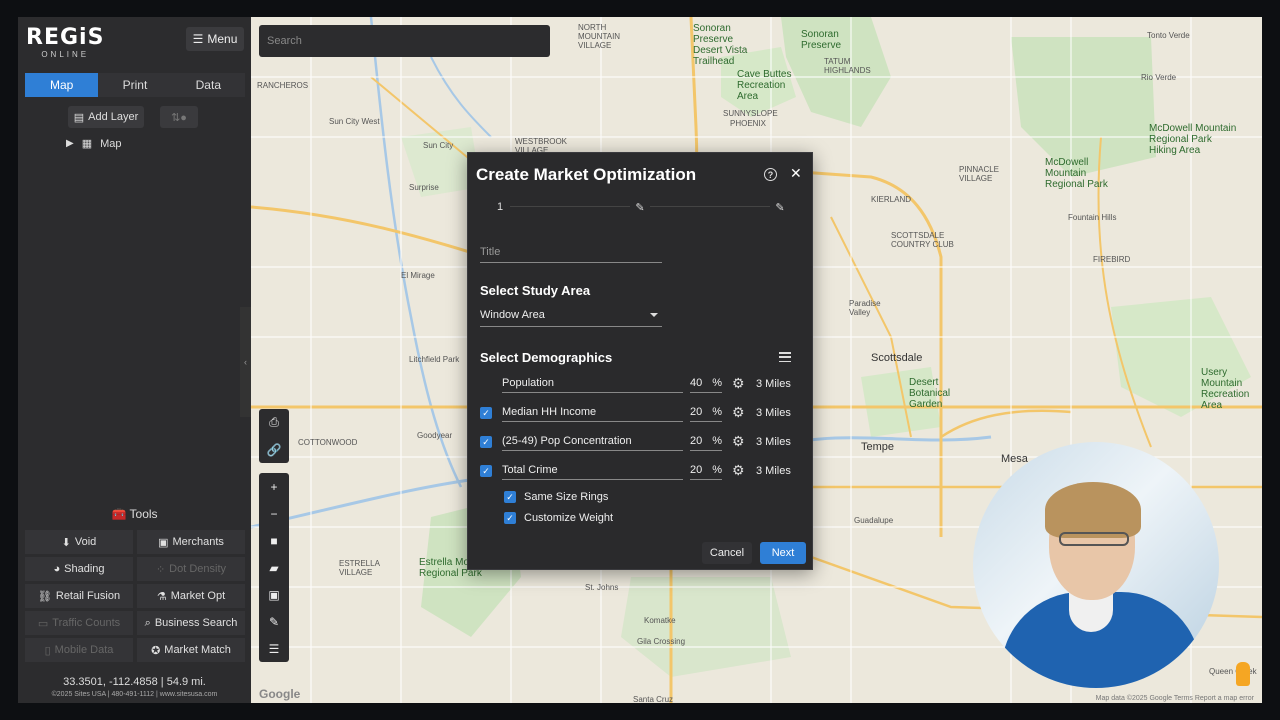 This screenshot has height=720, width=1280. What do you see at coordinates (62, 85) in the screenshot?
I see `tab-map: Map` at bounding box center [62, 85].